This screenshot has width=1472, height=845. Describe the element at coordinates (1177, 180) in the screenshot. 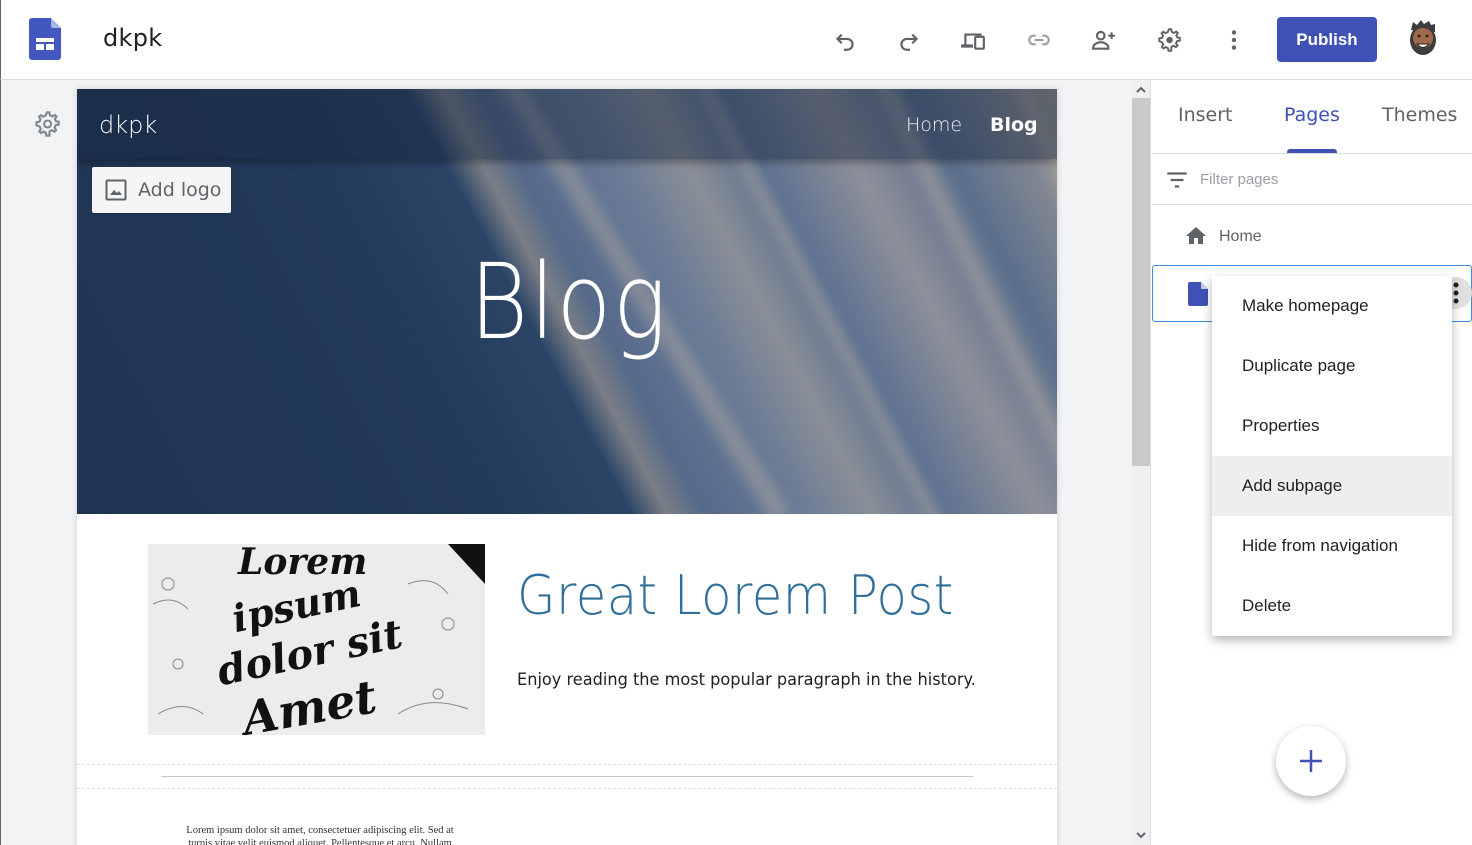

I see `filter-icon` at that location.